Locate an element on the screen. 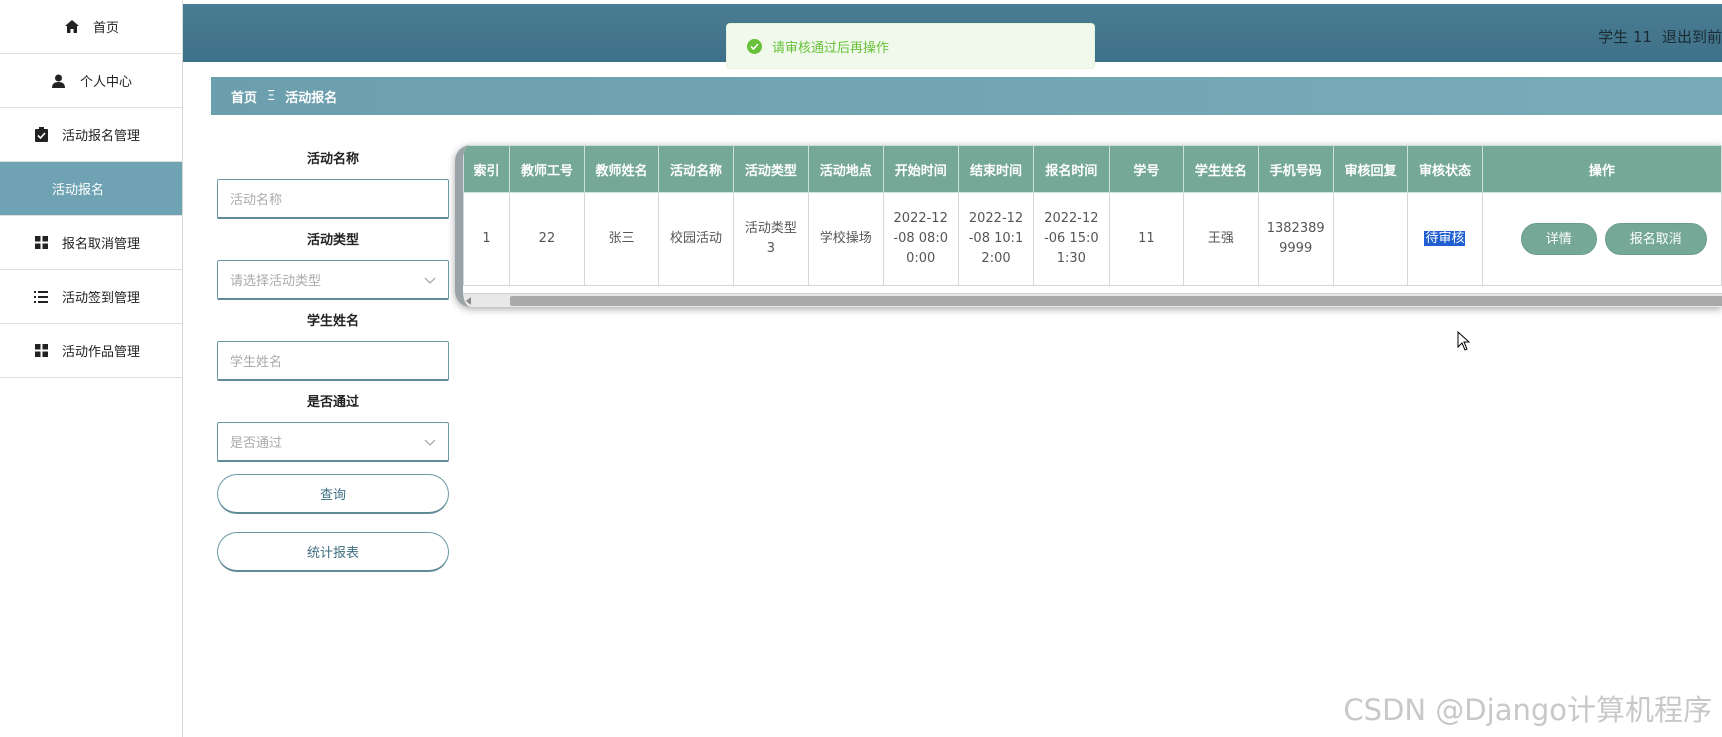  sidebar-item-signup: 活动报名 is located at coordinates (91, 189).